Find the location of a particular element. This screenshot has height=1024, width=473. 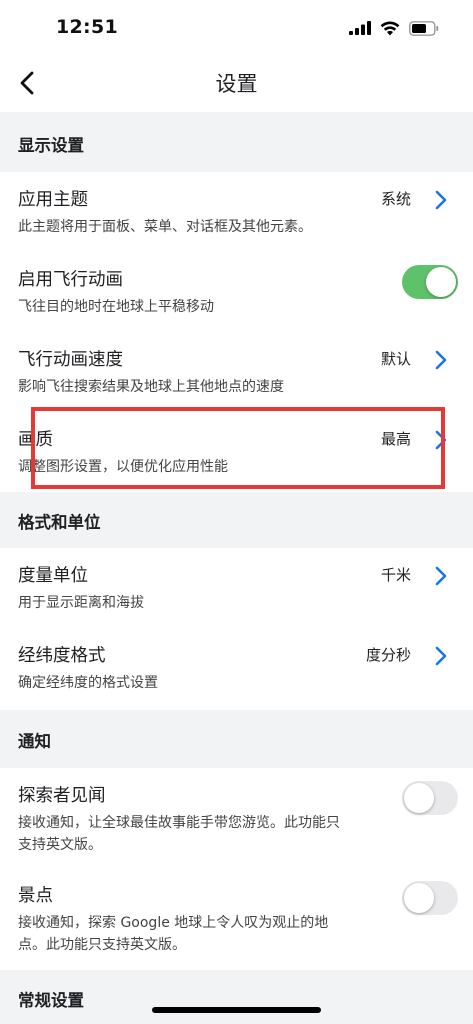

status-bar: 12:51 is located at coordinates (236, 28).